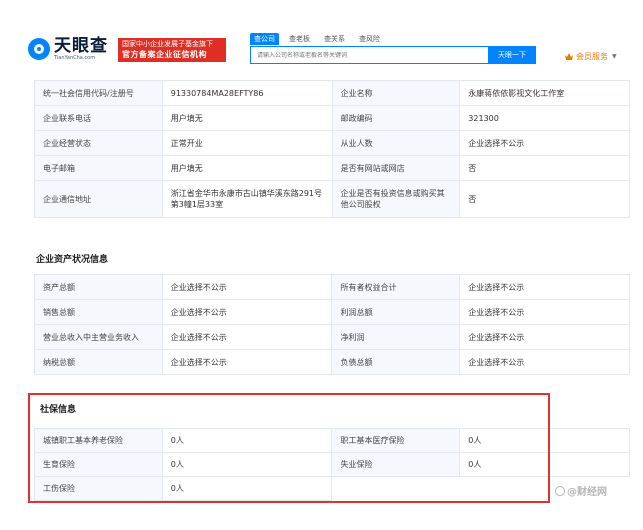 The height and width of the screenshot is (530, 643). Describe the element at coordinates (396, 312) in the screenshot. I see `field-label: 利润总额` at that location.